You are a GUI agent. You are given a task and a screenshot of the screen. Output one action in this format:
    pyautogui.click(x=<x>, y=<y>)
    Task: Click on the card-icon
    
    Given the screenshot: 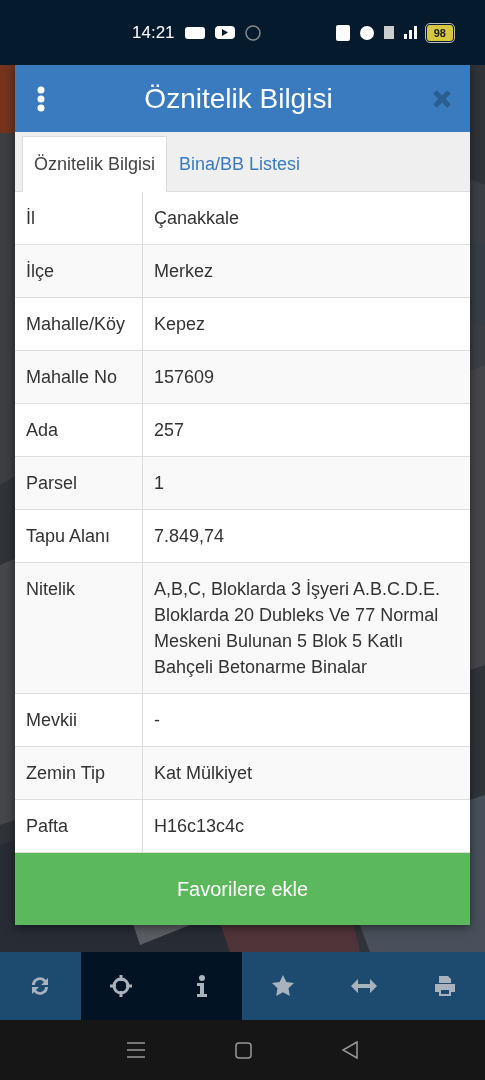 What is the action you would take?
    pyautogui.click(x=194, y=32)
    